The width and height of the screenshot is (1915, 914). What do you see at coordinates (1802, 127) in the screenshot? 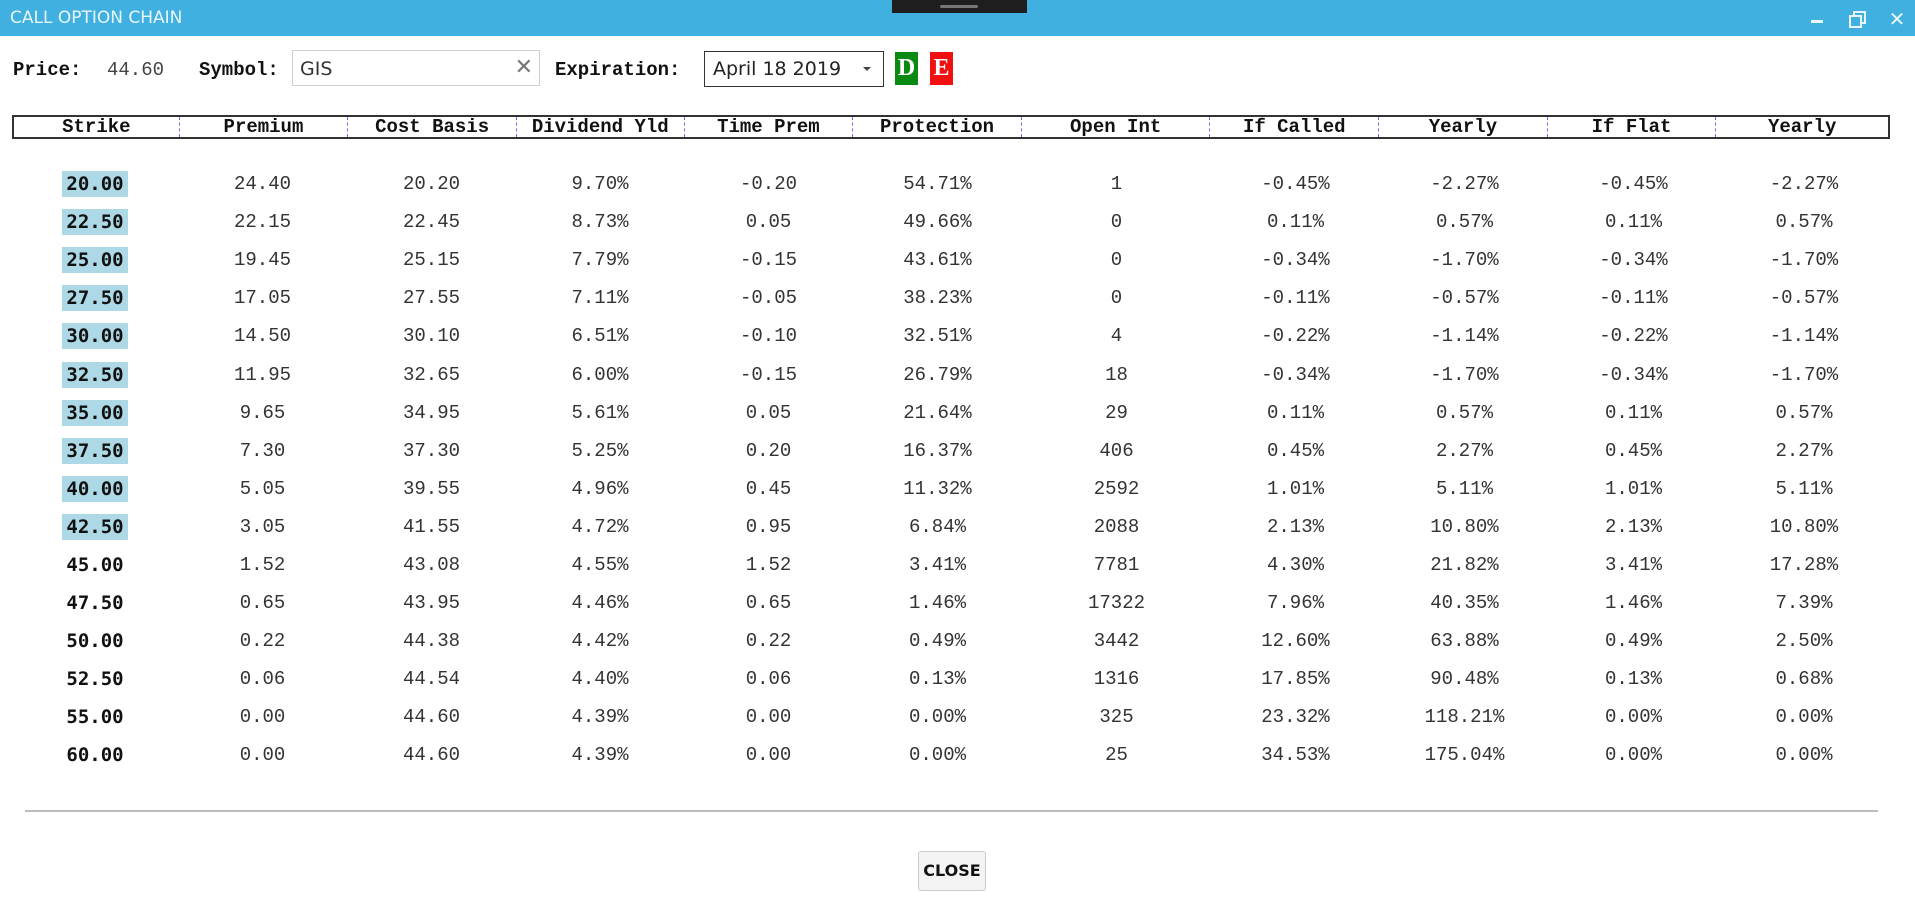
I see `column-header-yearly-flat: Yearly` at bounding box center [1802, 127].